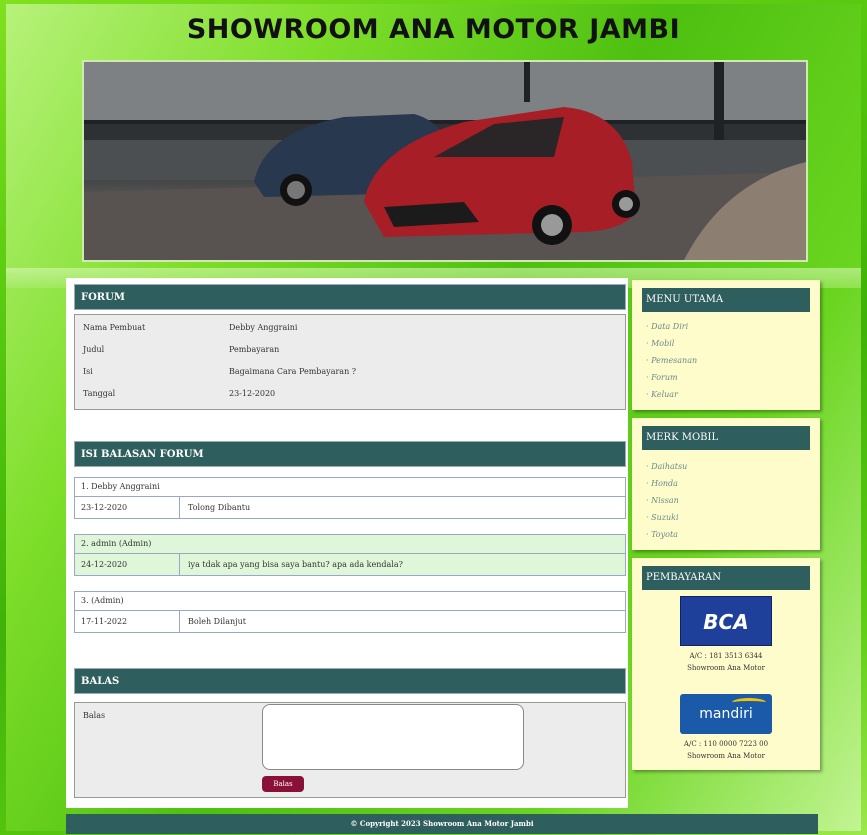 The image size is (867, 835). Describe the element at coordinates (114, 327) in the screenshot. I see `forum-label-creator: Nama Pembuat` at that location.